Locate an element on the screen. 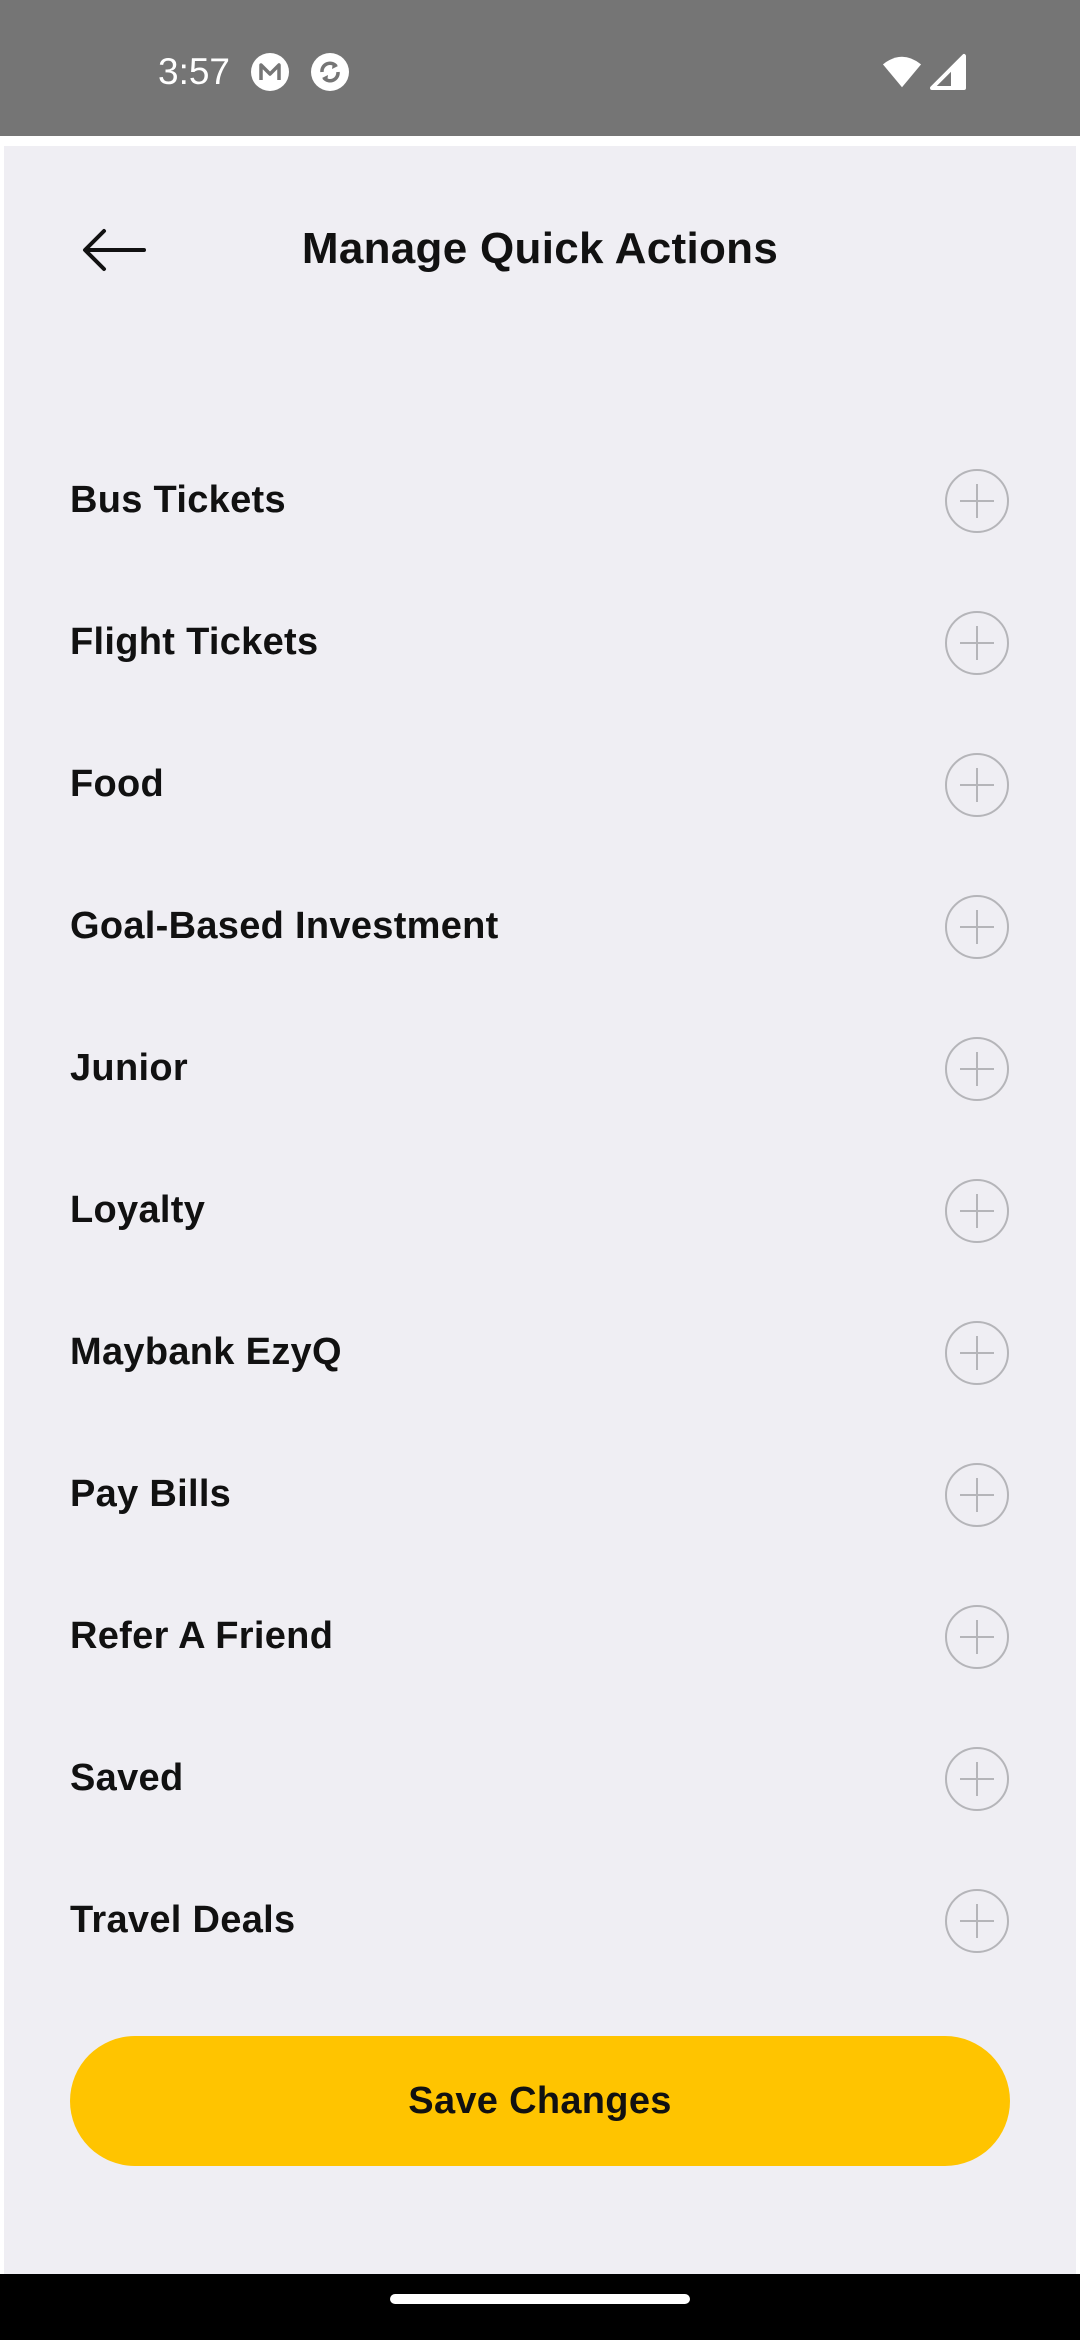 The width and height of the screenshot is (1080, 2340). list-item: Loyalty is located at coordinates (540, 1211).